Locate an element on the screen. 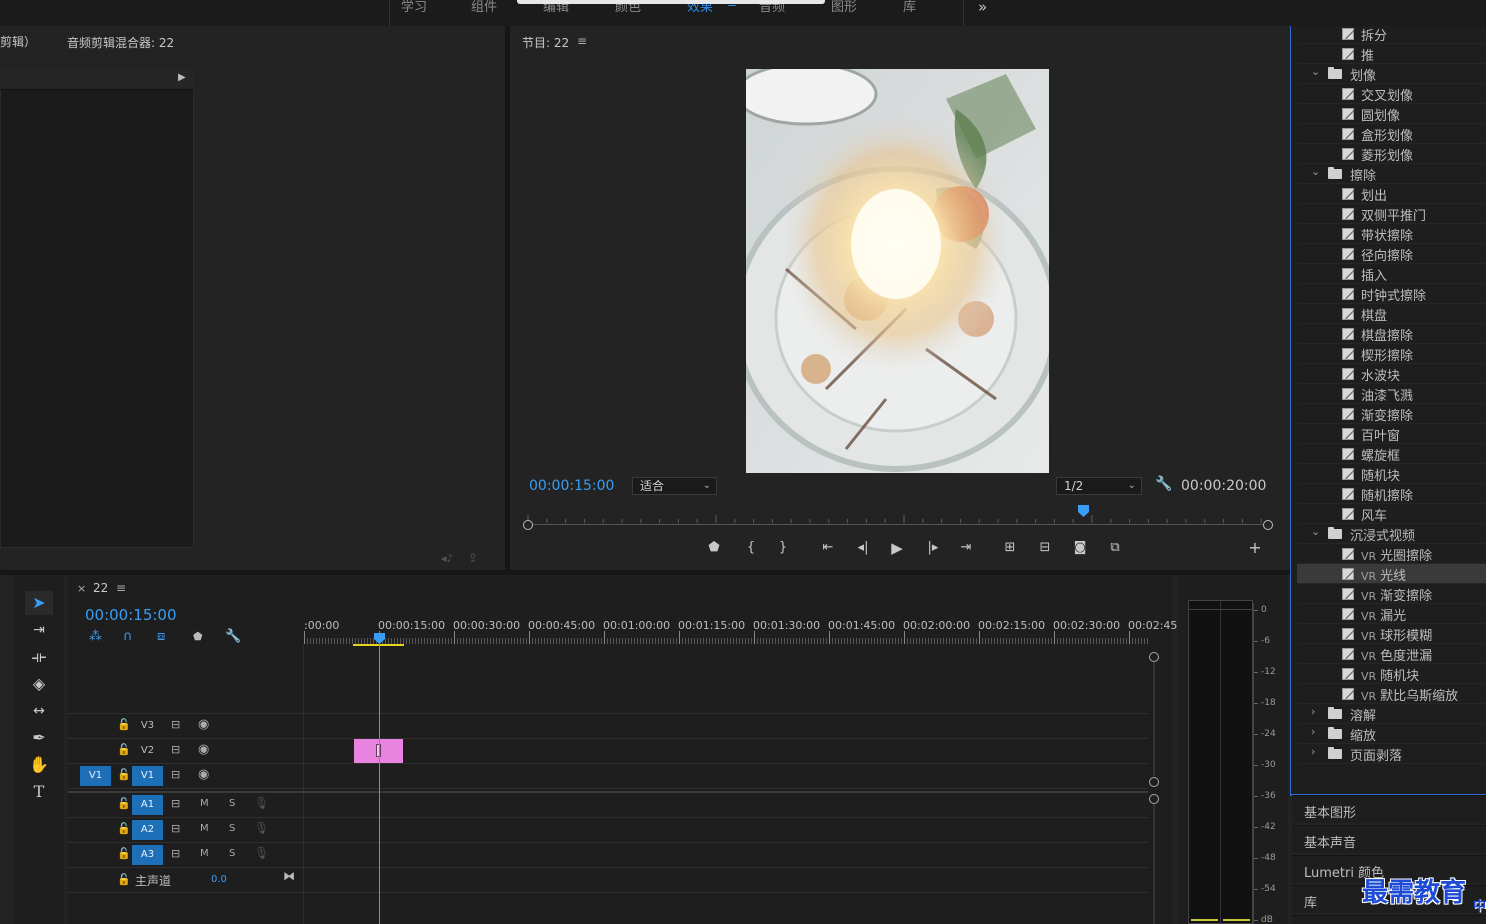  play-icon: ▶ is located at coordinates (897, 548).